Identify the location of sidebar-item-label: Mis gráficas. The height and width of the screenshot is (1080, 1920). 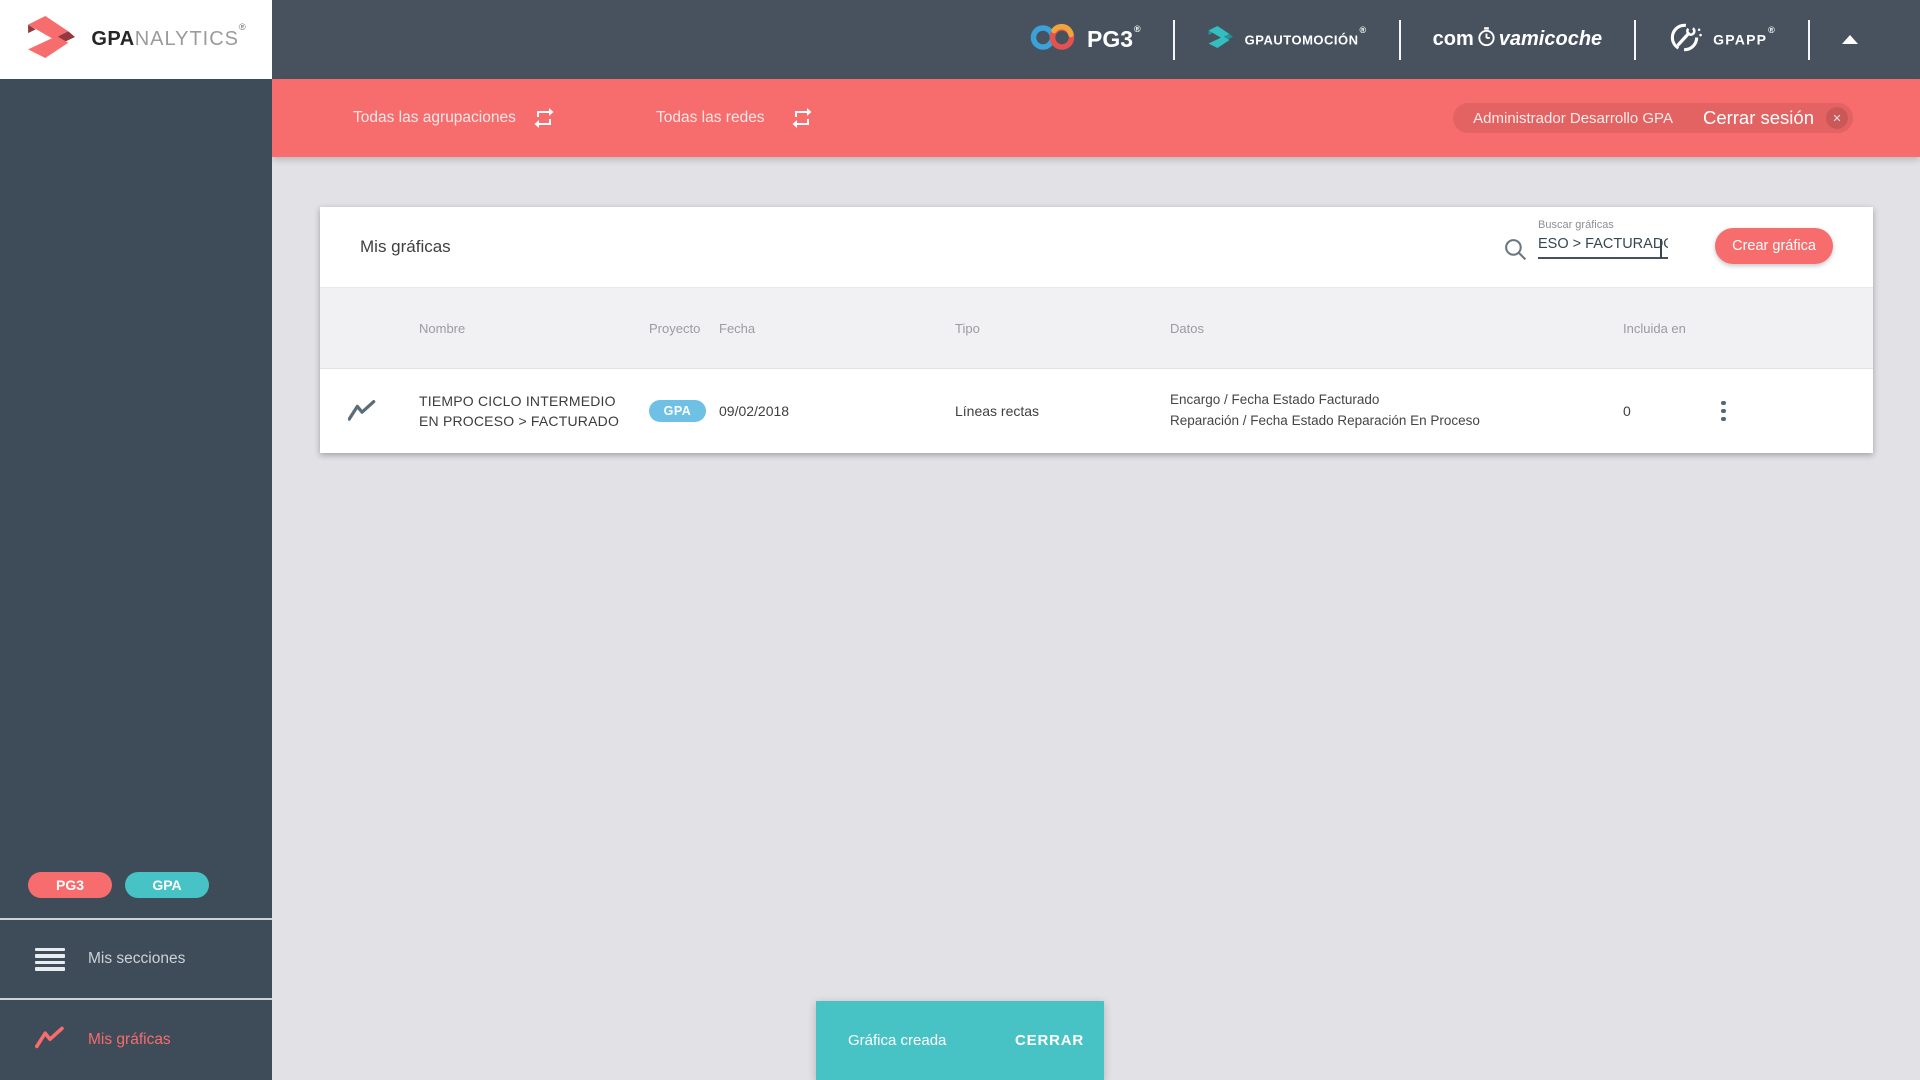
(129, 1039).